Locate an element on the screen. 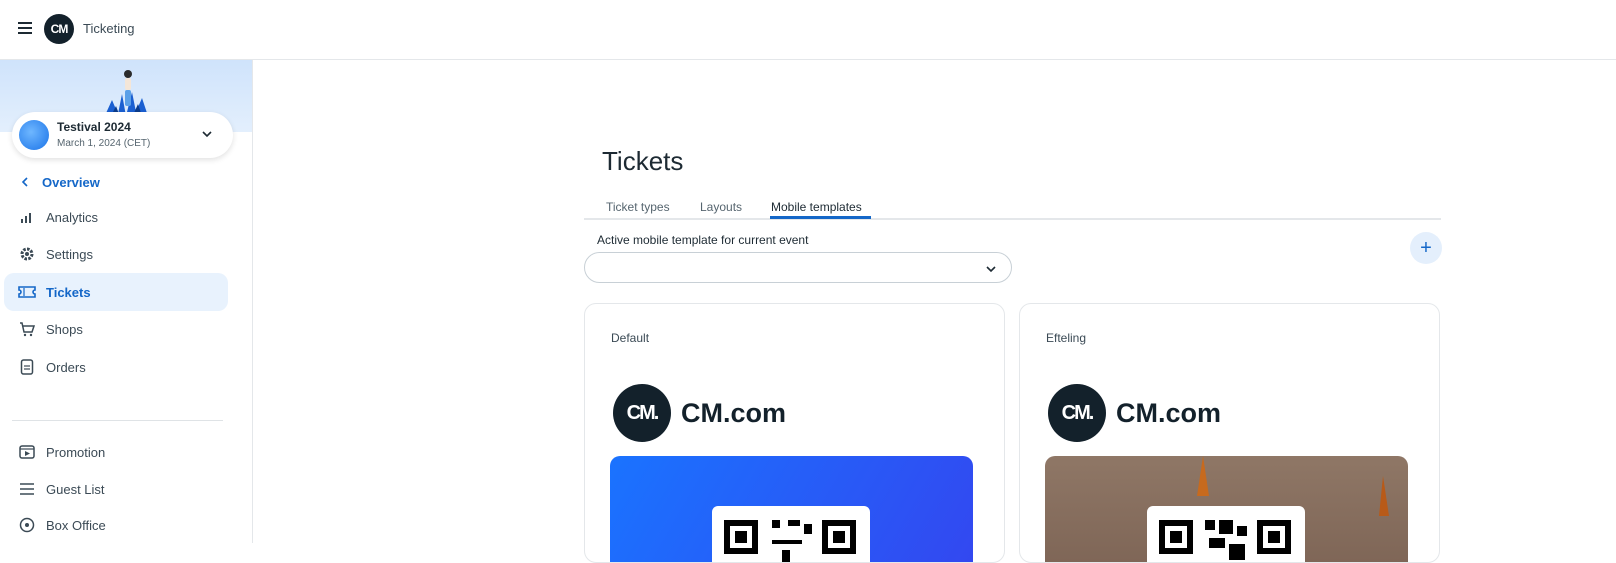 The width and height of the screenshot is (1616, 563). sidebar-item-label: Guest List is located at coordinates (75, 489).